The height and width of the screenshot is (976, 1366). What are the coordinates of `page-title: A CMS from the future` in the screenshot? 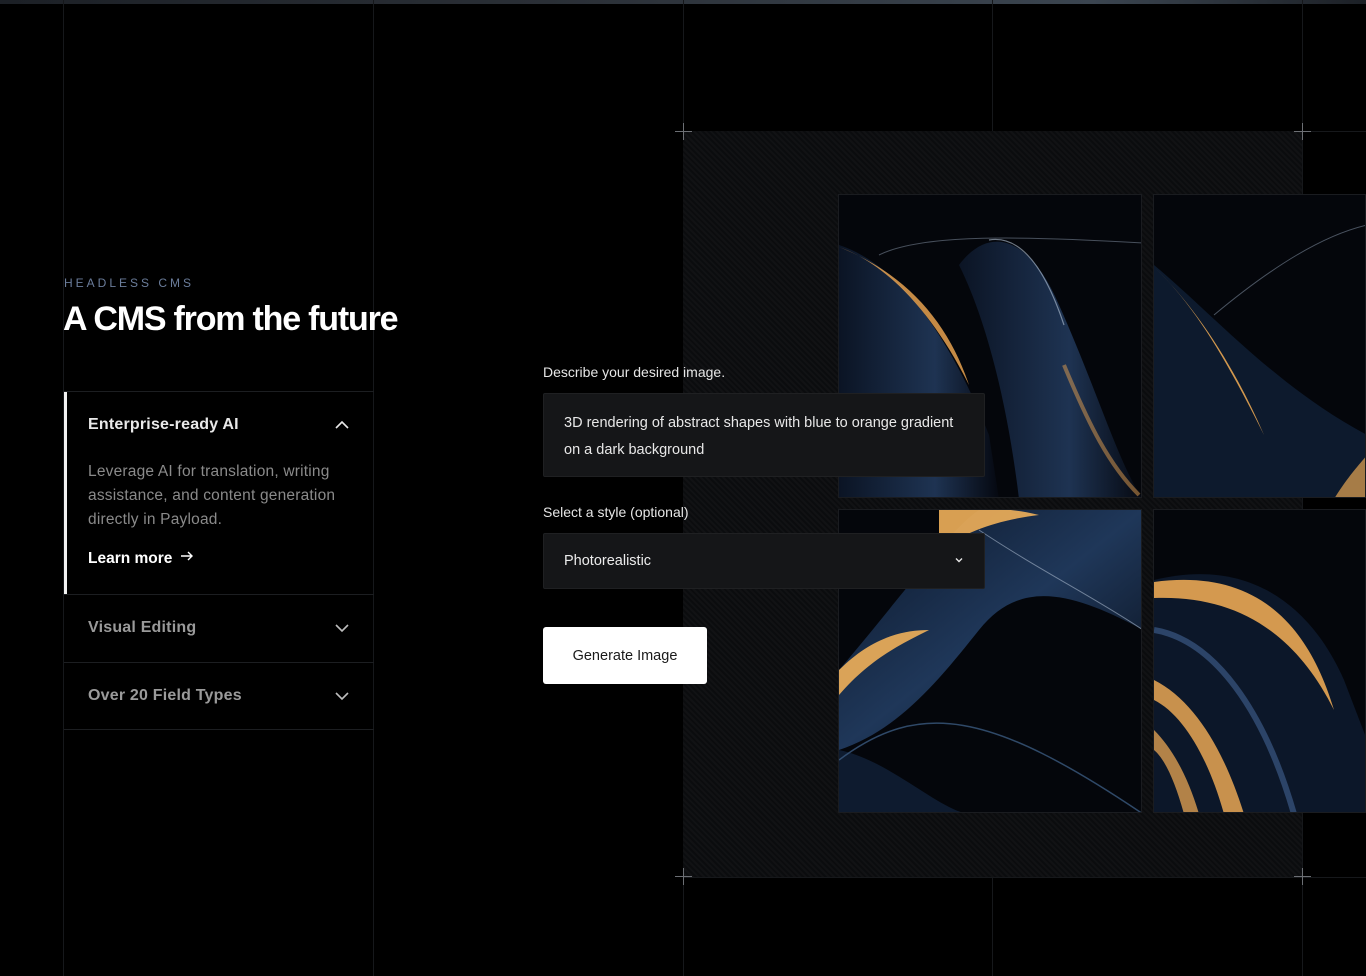 It's located at (231, 319).